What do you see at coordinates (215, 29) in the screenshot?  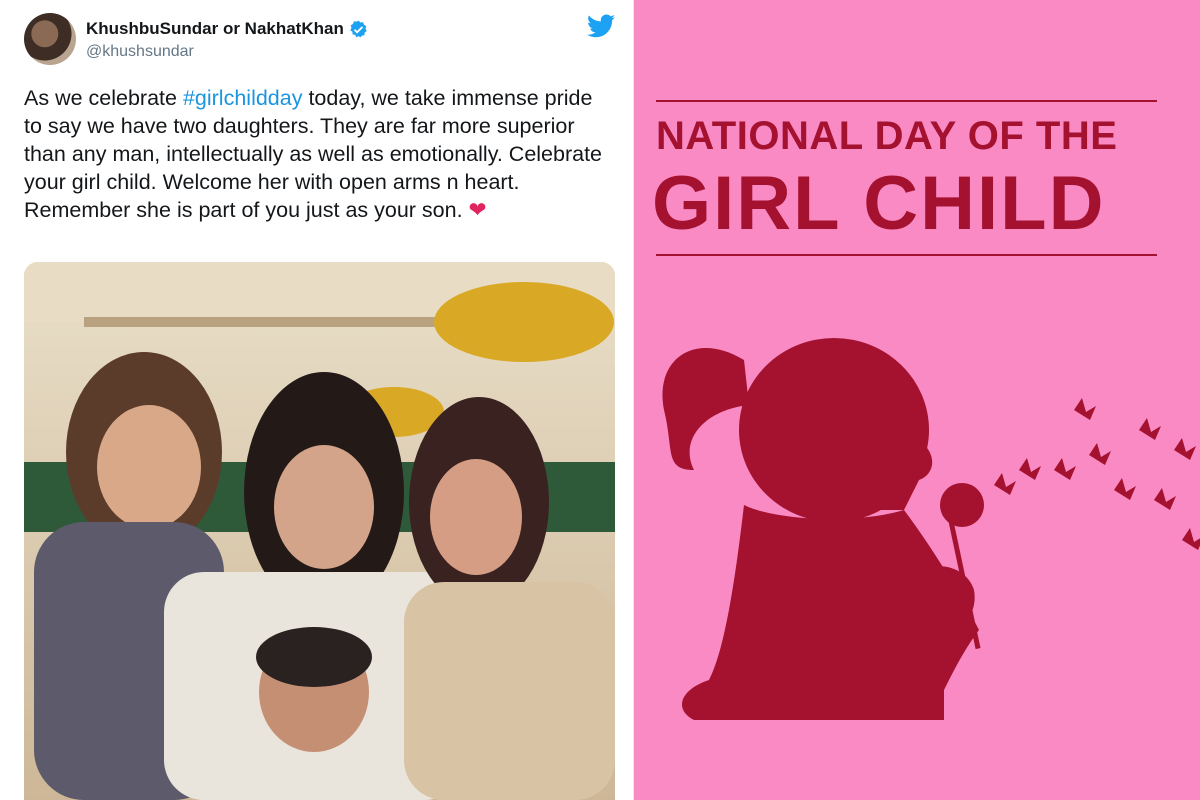 I see `author-name: KhushbuSundar or NakhatKhan` at bounding box center [215, 29].